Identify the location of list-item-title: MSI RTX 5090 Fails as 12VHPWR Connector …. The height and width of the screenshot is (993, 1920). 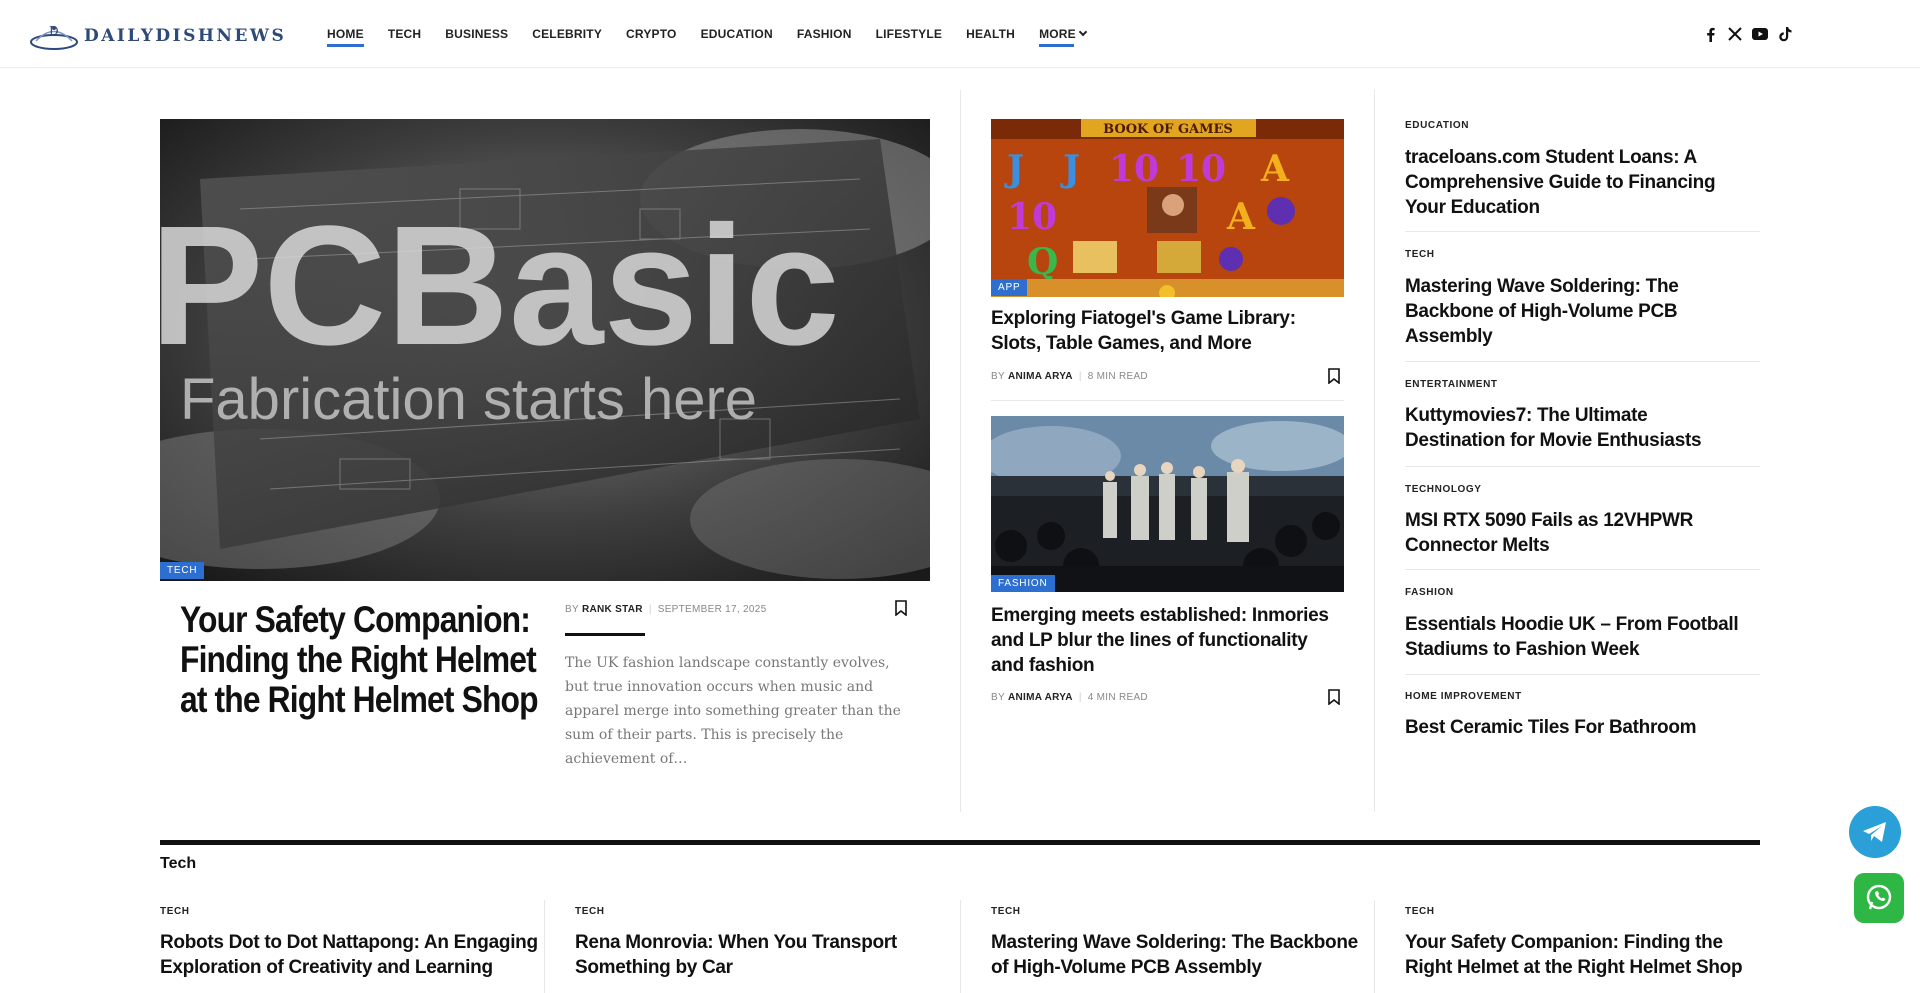
(1575, 533).